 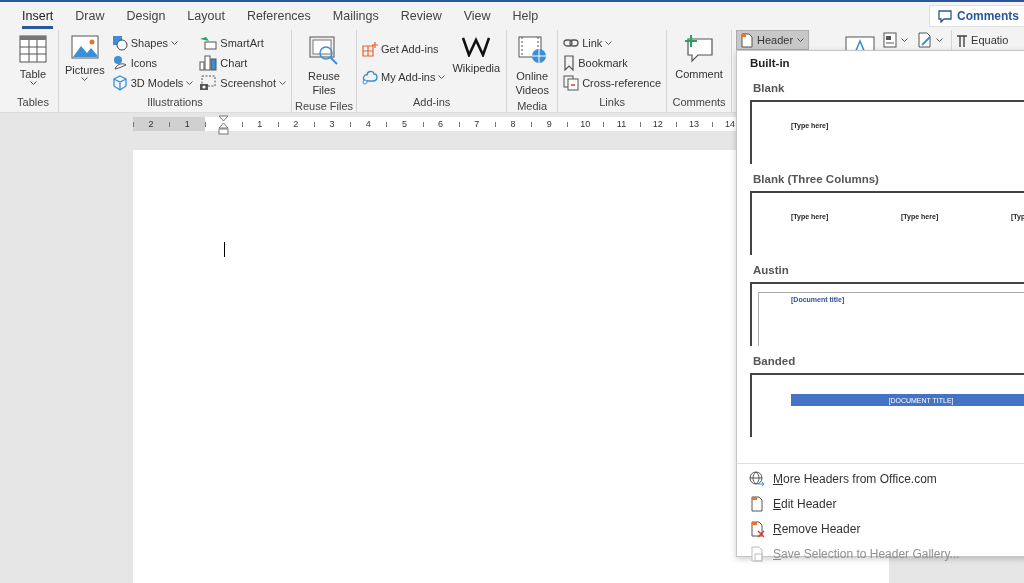 I want to click on ruler-number: 12, so click(x=657, y=124).